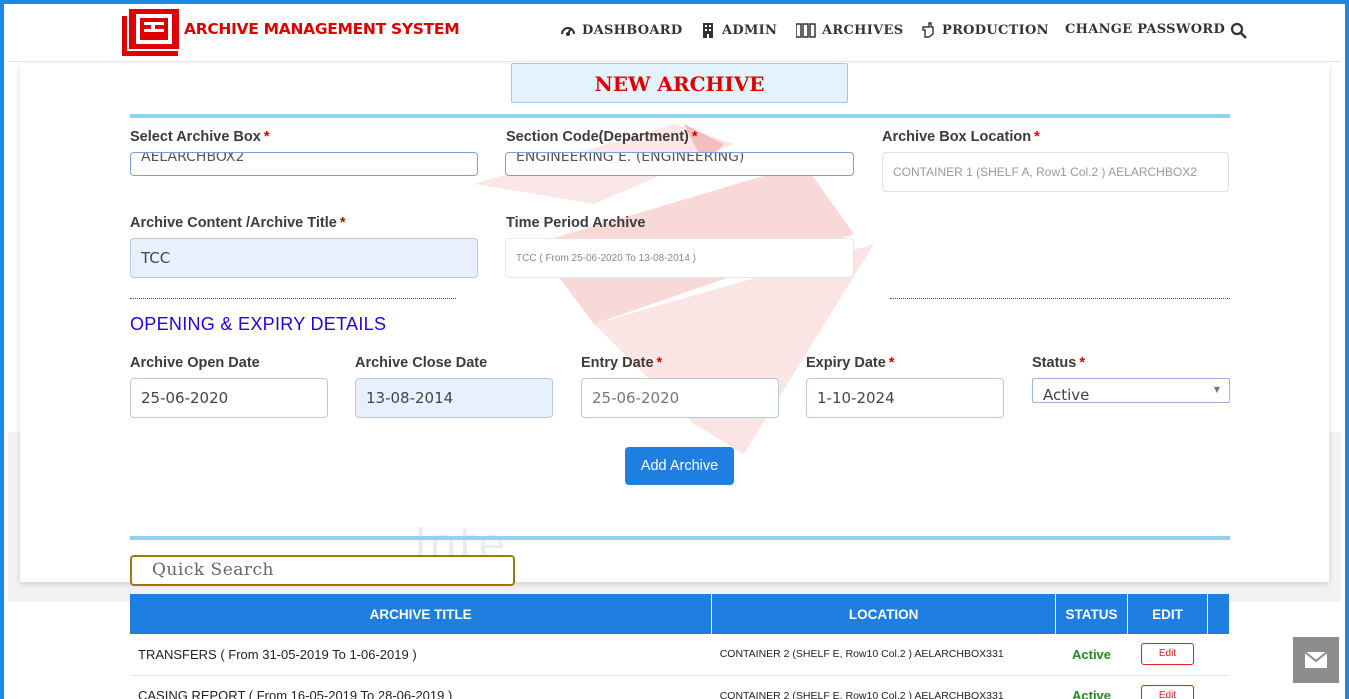 The width and height of the screenshot is (1349, 699). I want to click on nav-admin: ADMIN, so click(738, 30).